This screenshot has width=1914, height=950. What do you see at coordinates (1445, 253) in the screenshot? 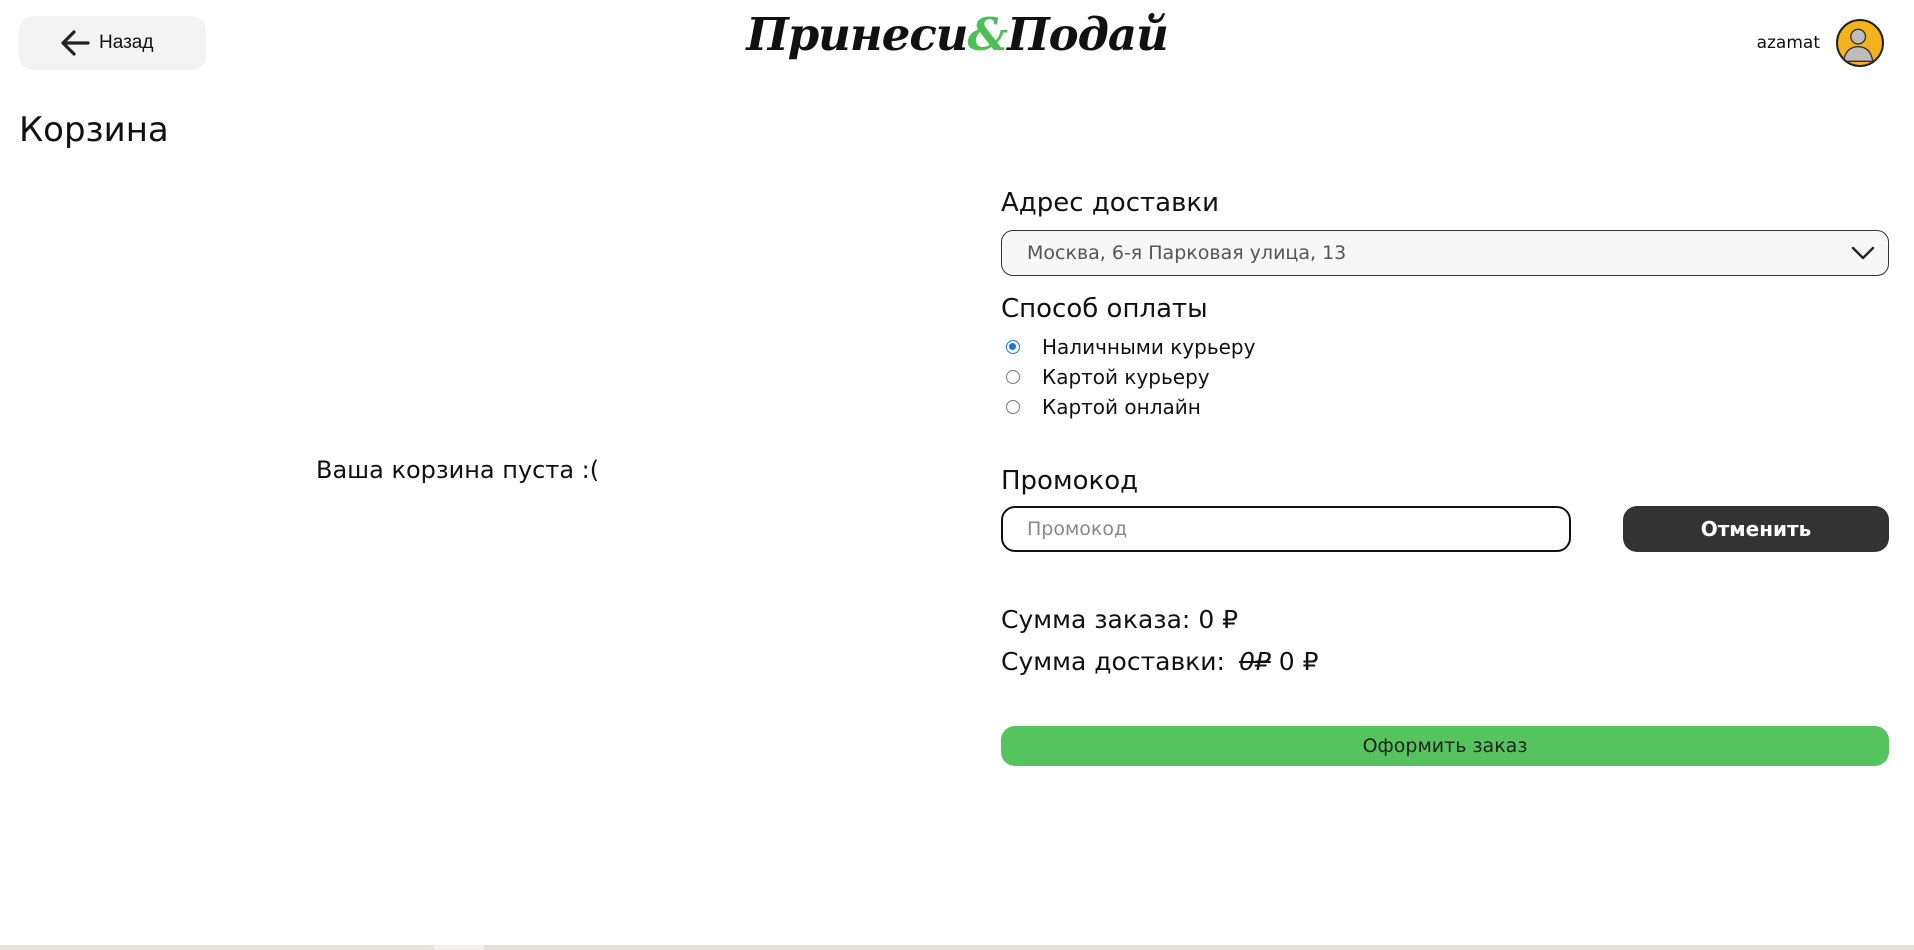
I see `delivery-address-select: Москва, 6-я Парковая улица, 13` at bounding box center [1445, 253].